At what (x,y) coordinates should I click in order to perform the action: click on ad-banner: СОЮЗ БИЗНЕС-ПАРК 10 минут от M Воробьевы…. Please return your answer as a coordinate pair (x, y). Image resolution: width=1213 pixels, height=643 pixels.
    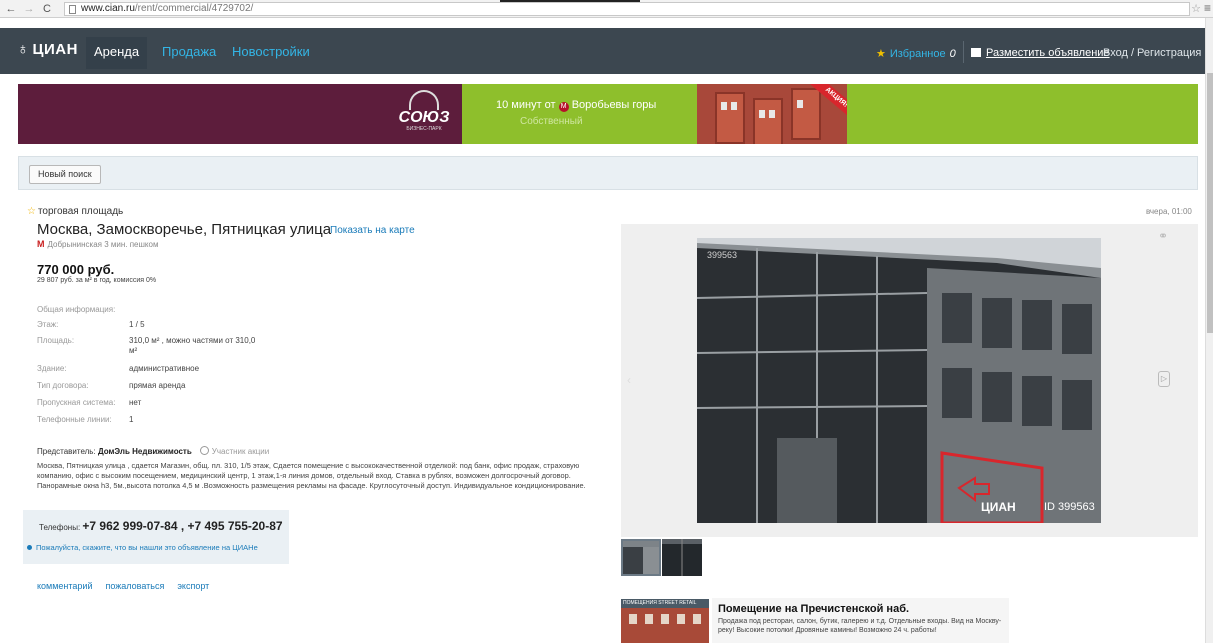
    Looking at the image, I should click on (608, 114).